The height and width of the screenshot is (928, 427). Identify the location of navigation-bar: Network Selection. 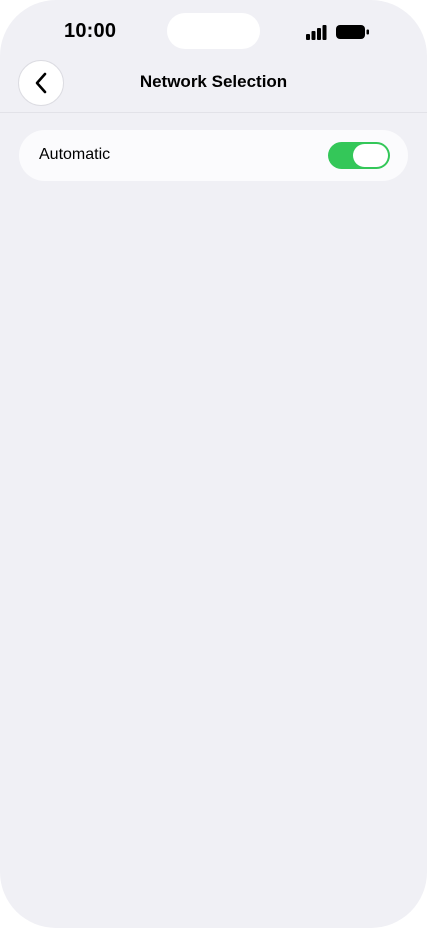
(213, 84).